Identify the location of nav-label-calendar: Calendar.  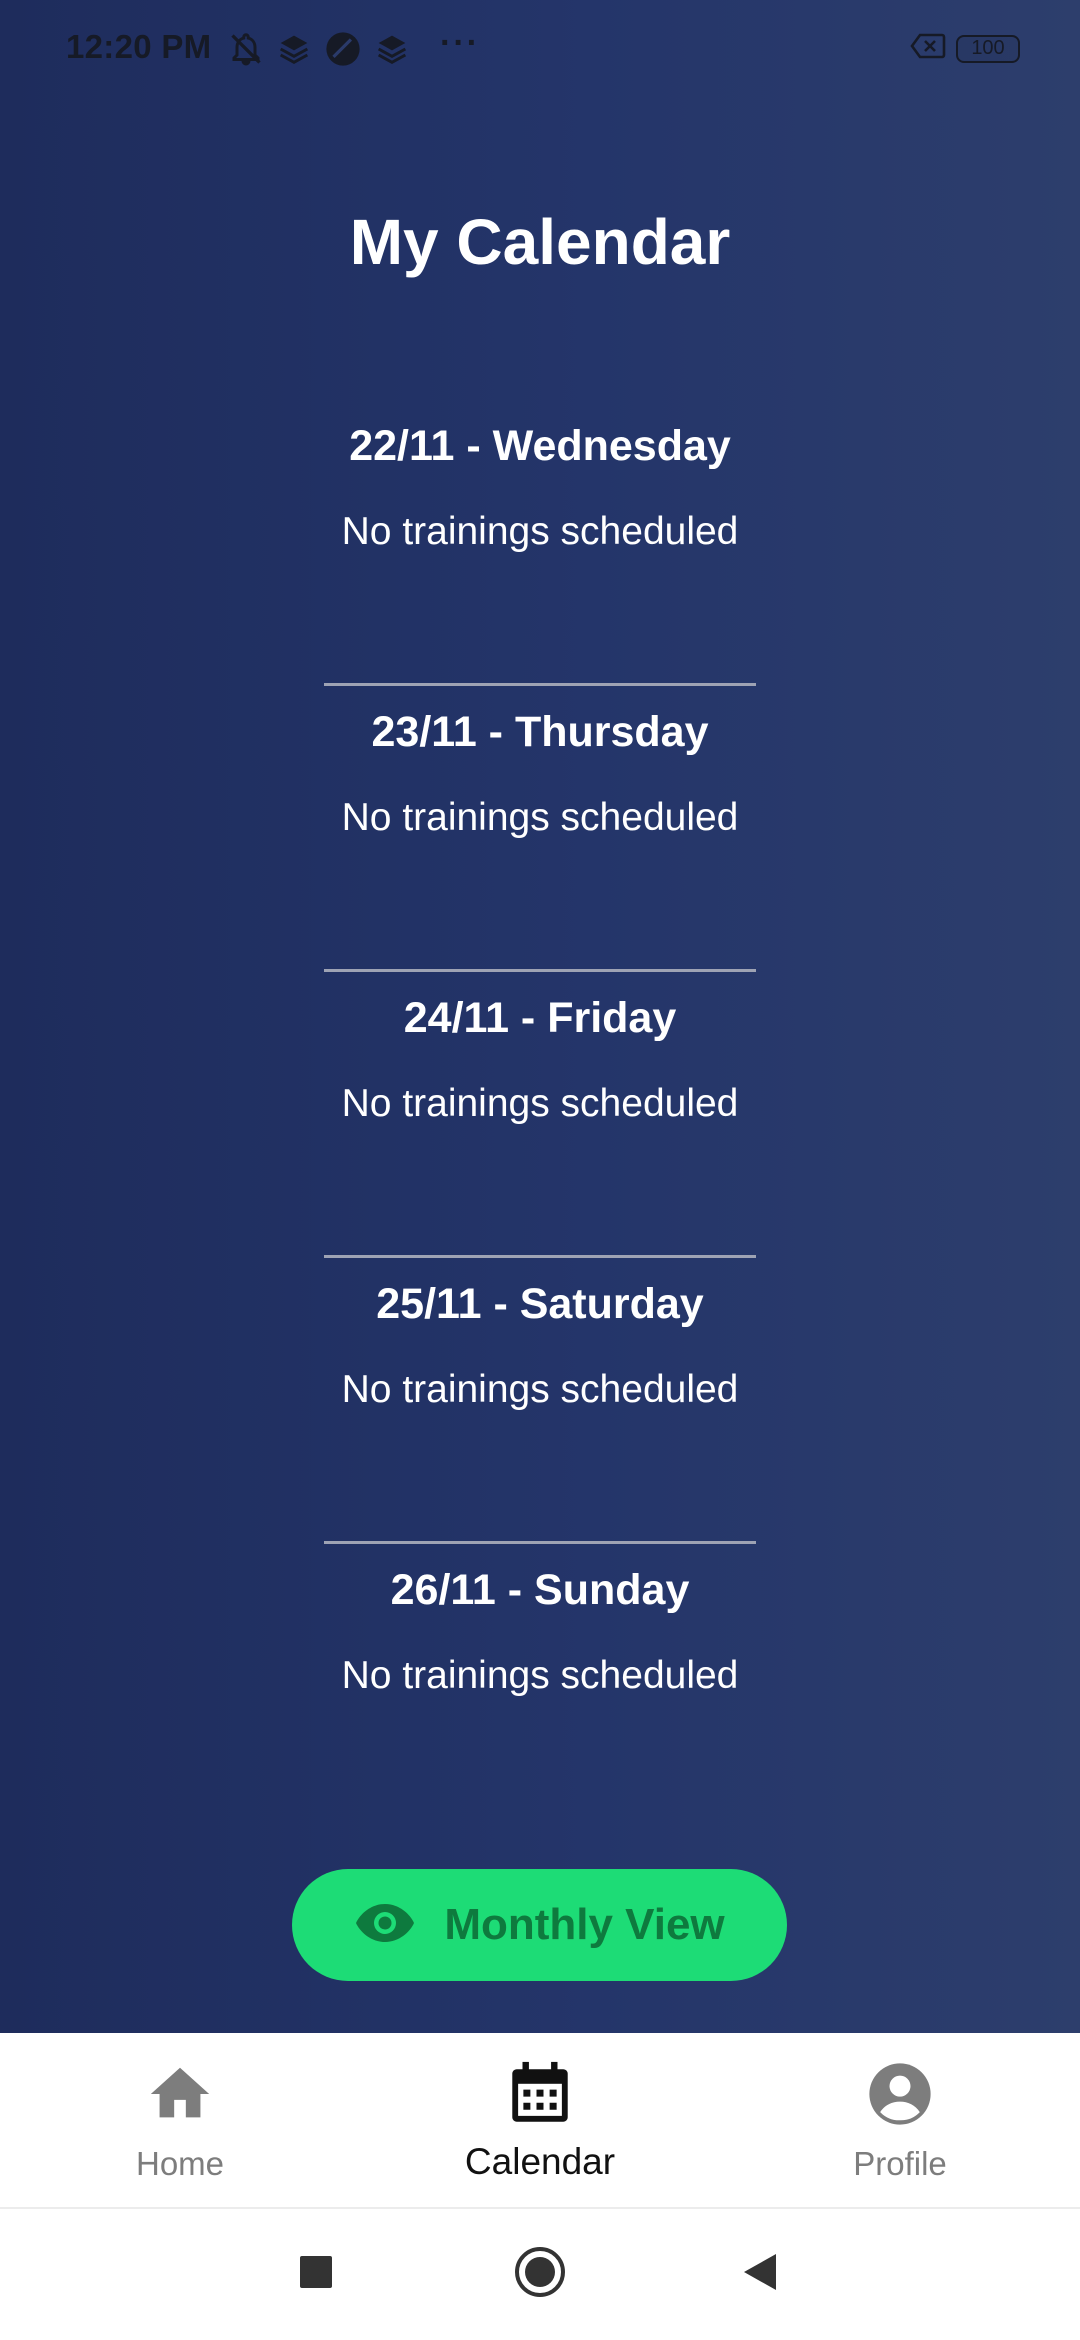
(540, 2161).